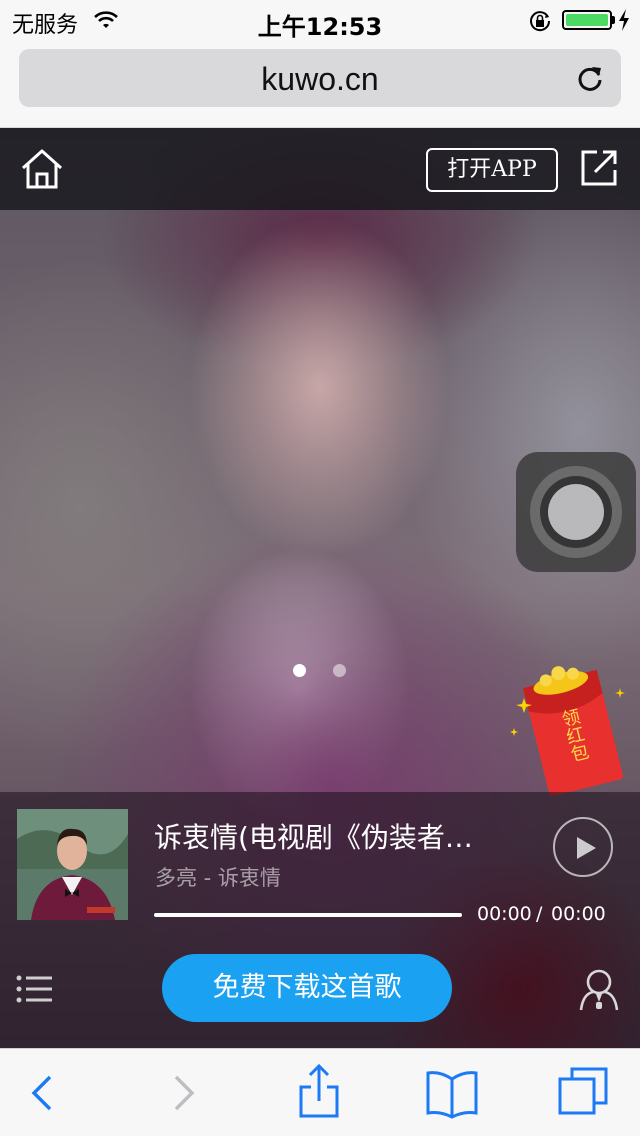 The height and width of the screenshot is (1136, 640). I want to click on url-text: kuwo.cn, so click(320, 79).